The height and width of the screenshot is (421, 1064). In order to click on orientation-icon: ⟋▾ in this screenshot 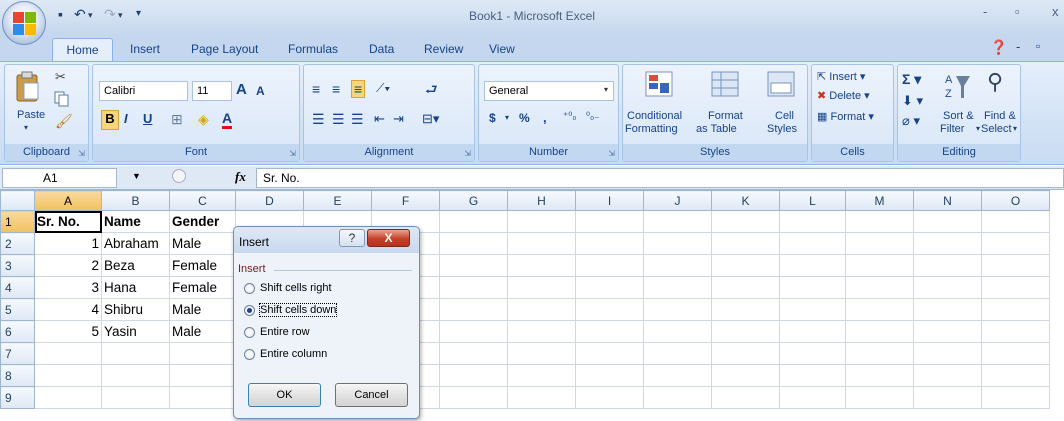, I will do `click(383, 88)`.